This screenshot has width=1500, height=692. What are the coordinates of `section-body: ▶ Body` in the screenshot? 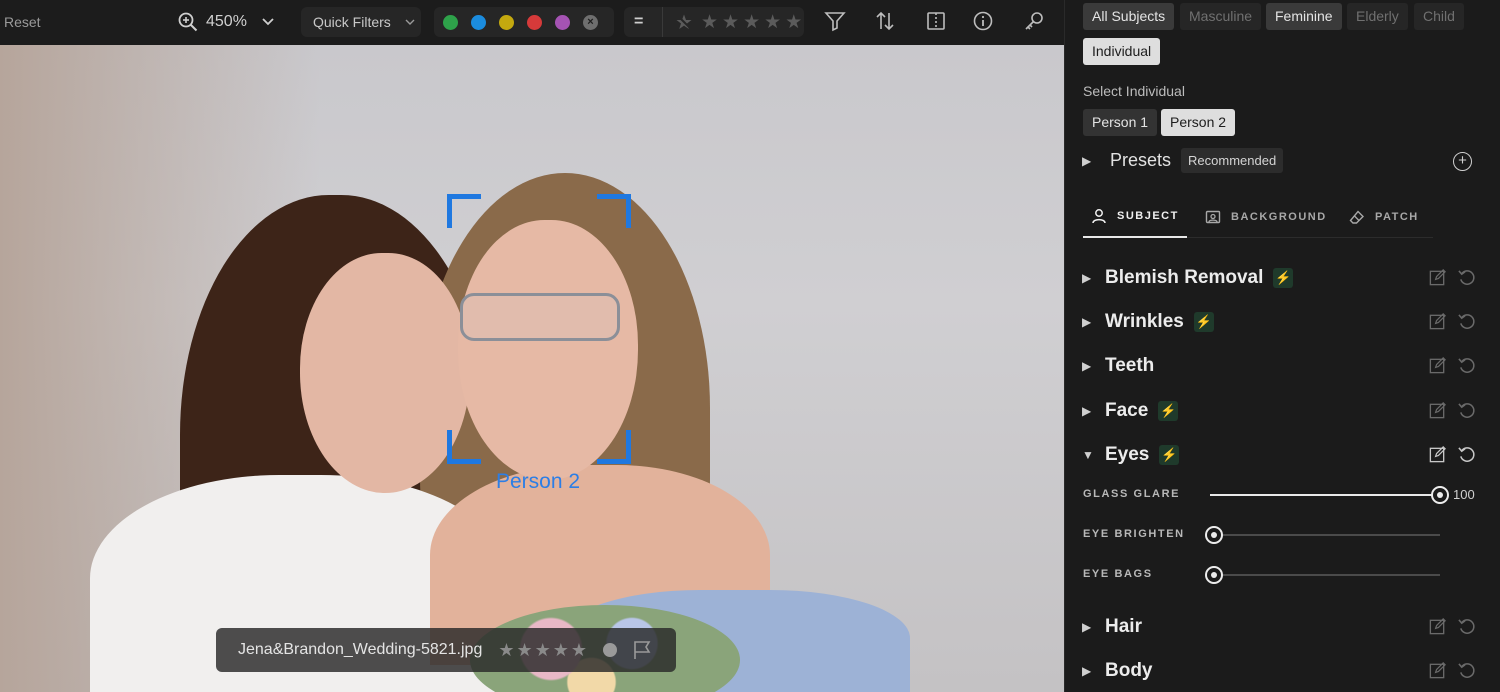 It's located at (1282, 671).